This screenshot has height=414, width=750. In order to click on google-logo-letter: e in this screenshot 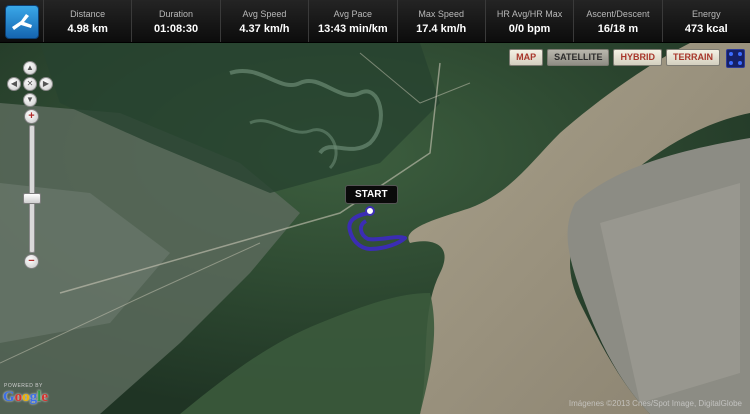, I will do `click(45, 397)`.